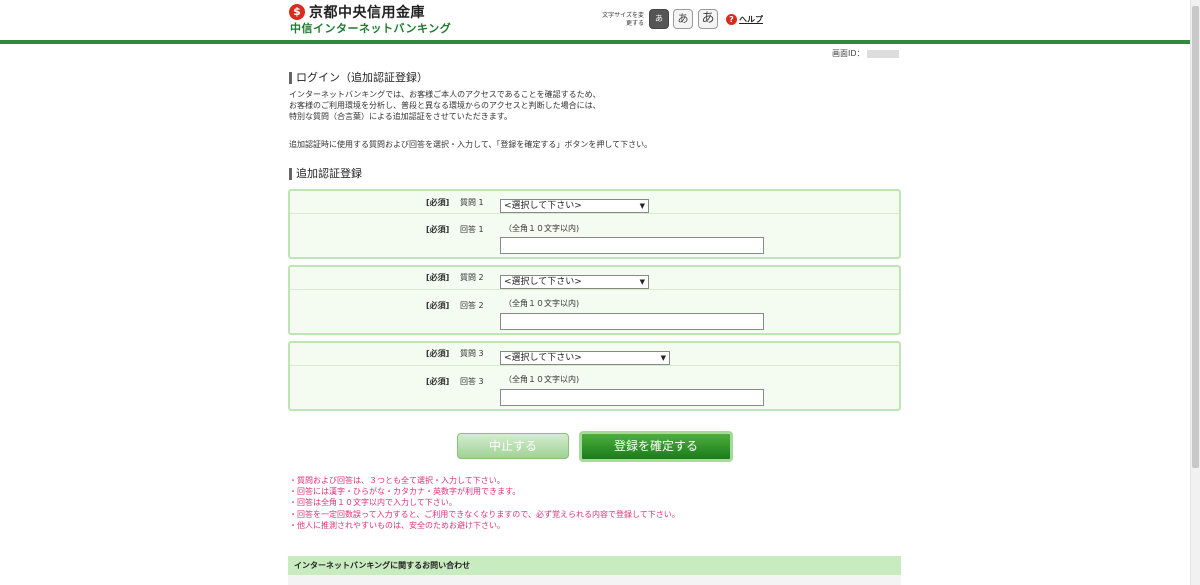  Describe the element at coordinates (358, 78) in the screenshot. I see `page-title: ログイン（追加認証登録）` at that location.